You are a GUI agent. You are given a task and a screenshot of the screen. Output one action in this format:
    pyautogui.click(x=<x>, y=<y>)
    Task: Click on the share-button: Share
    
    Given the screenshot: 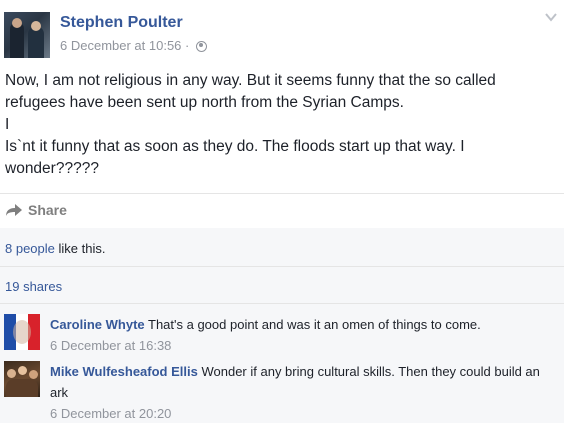 What is the action you would take?
    pyautogui.click(x=36, y=210)
    